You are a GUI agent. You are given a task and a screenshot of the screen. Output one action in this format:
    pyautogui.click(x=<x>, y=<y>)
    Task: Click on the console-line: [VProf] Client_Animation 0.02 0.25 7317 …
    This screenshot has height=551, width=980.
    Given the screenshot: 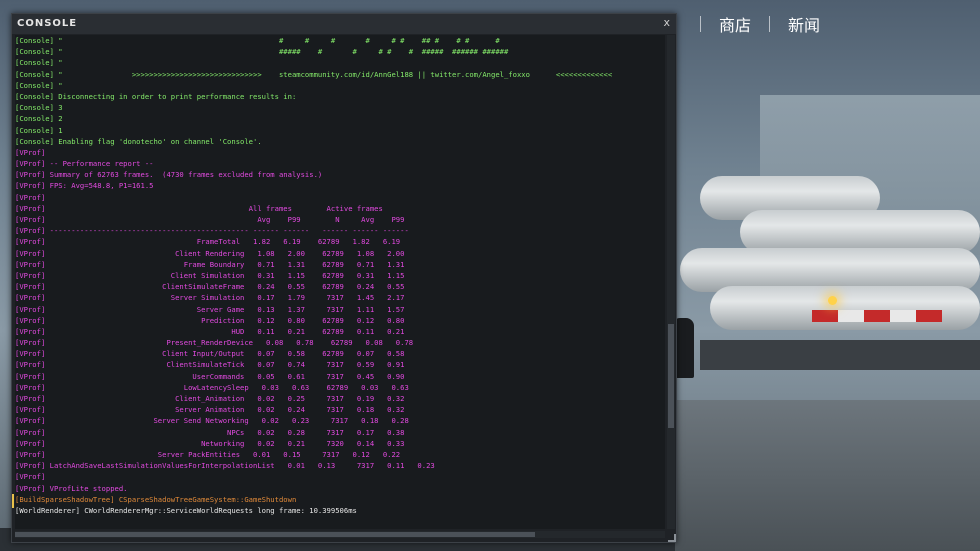 What is the action you would take?
    pyautogui.click(x=210, y=398)
    